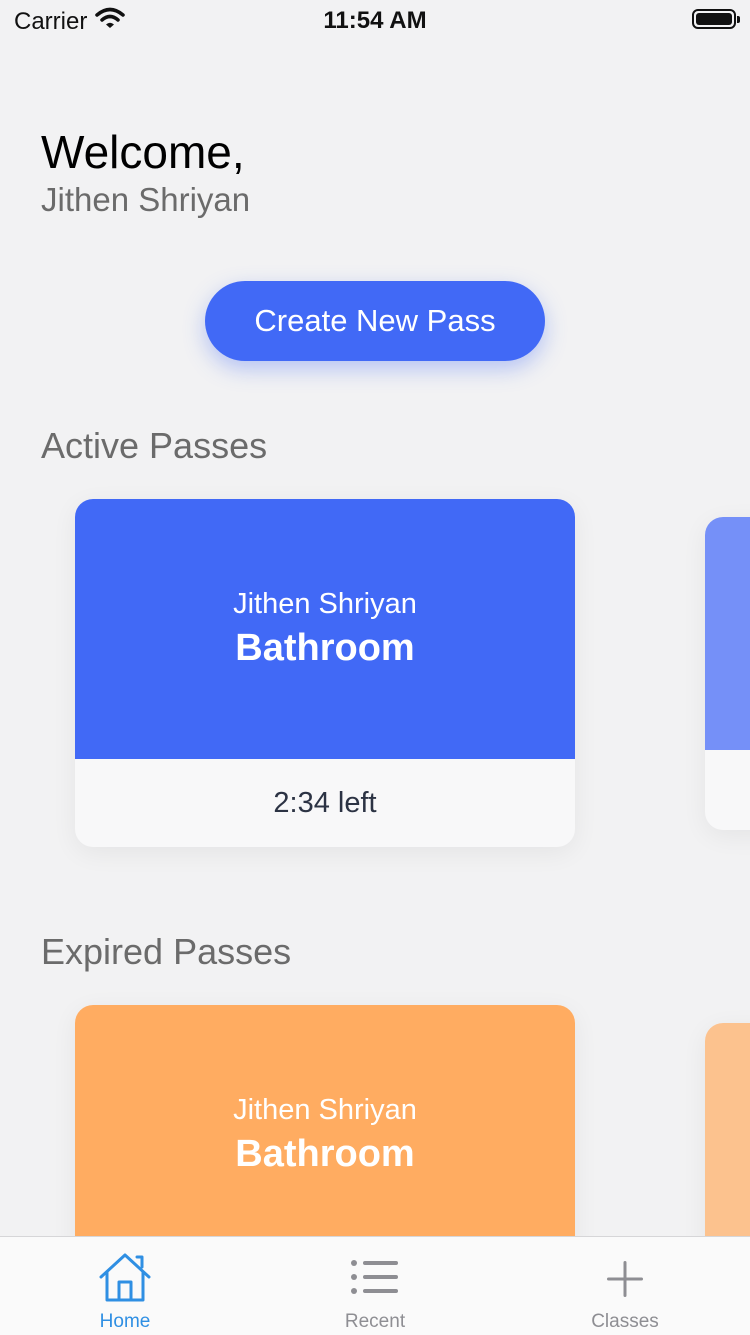  I want to click on expired-pass-destination: Bathroom, so click(325, 1154).